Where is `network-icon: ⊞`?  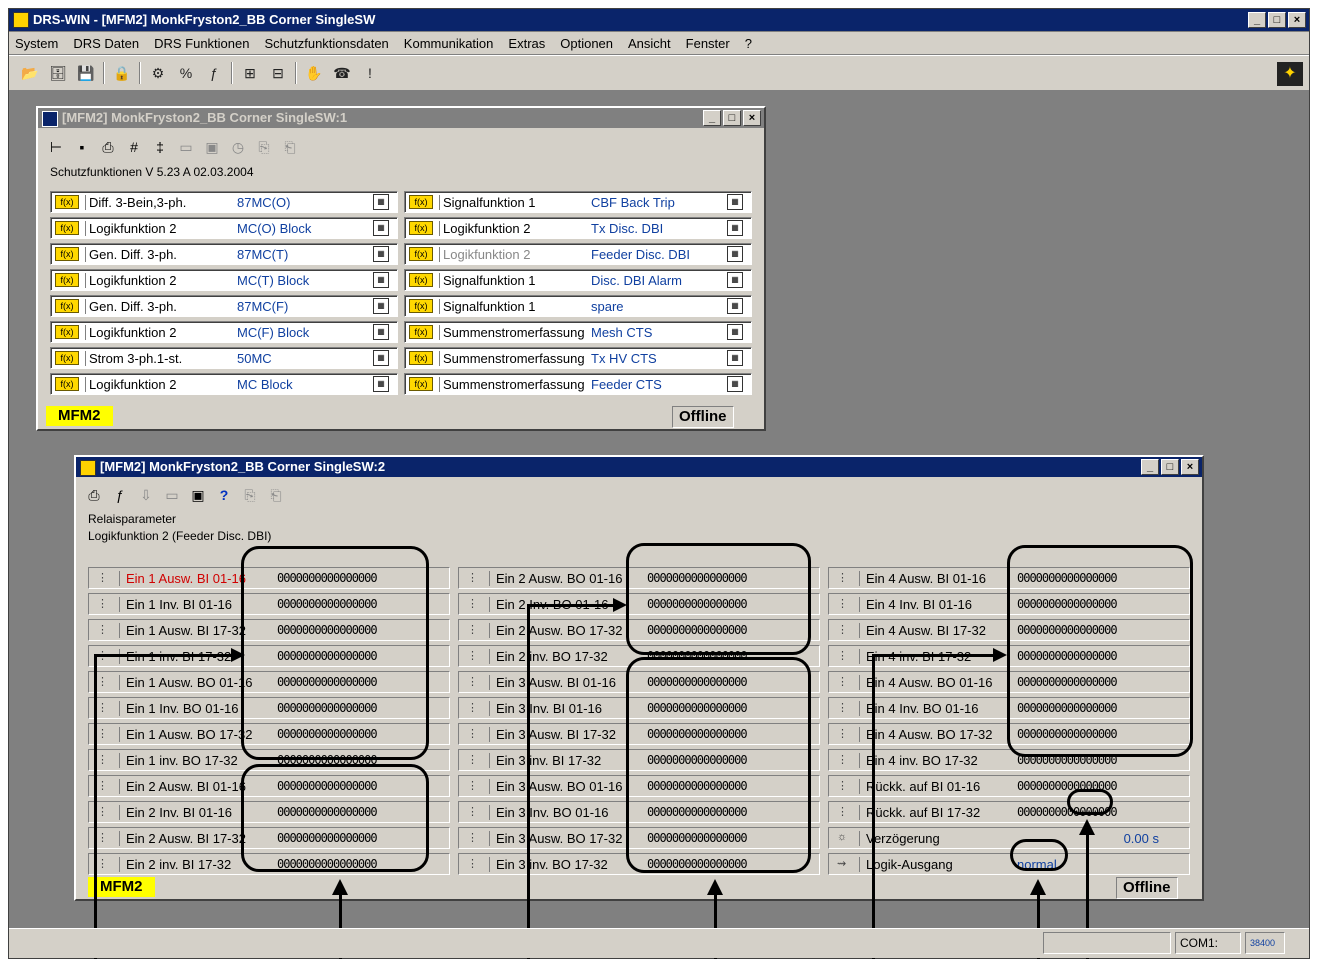 network-icon: ⊞ is located at coordinates (250, 73).